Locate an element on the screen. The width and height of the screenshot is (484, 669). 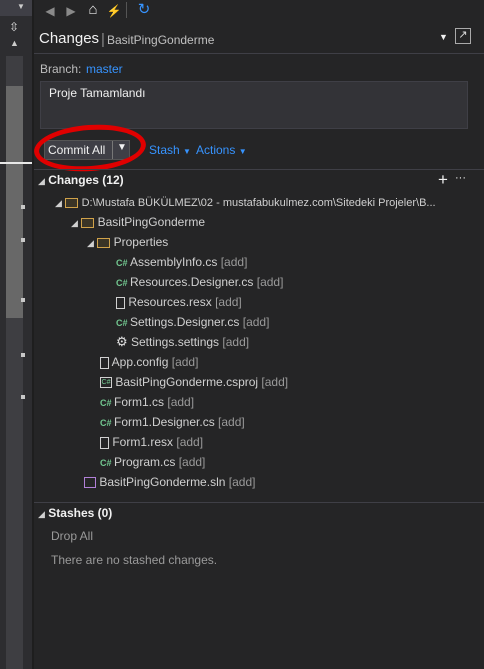
file-name: Form1.cs is located at coordinates (139, 402).